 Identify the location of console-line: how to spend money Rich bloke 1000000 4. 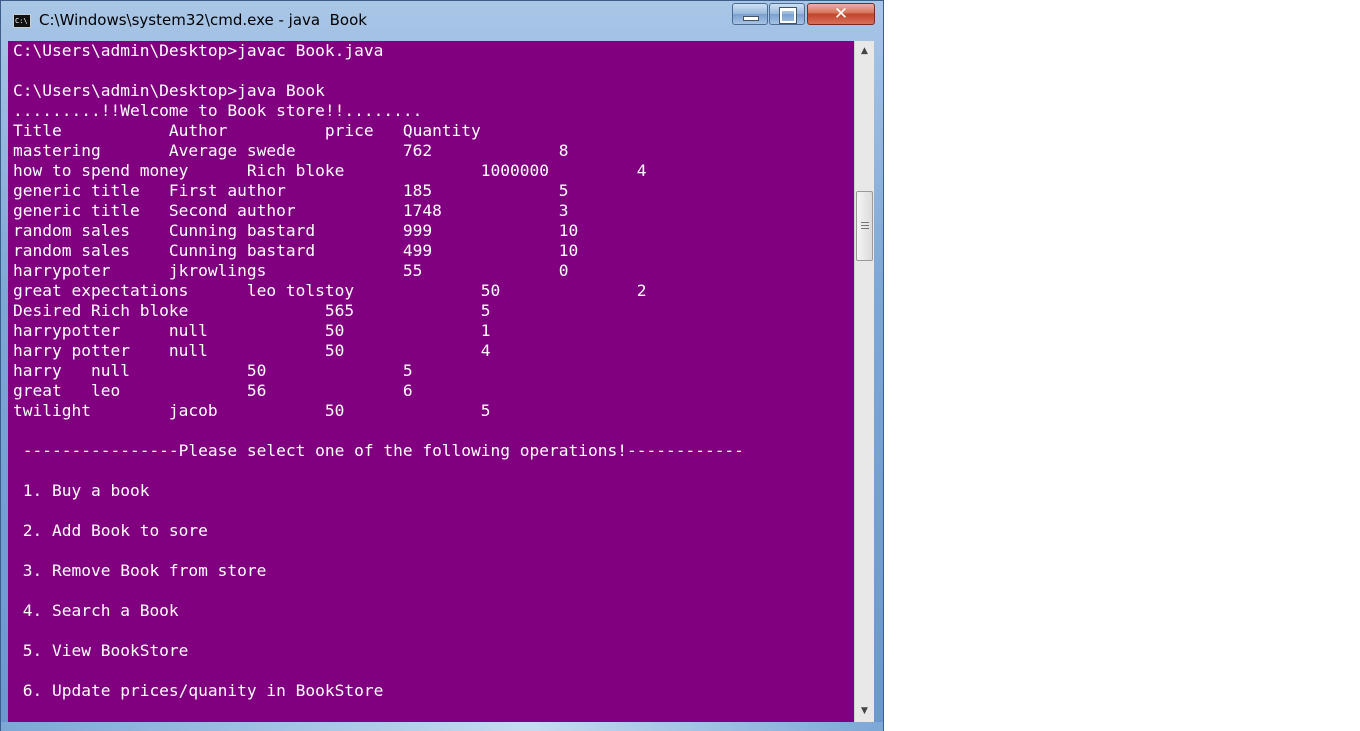
(330, 170).